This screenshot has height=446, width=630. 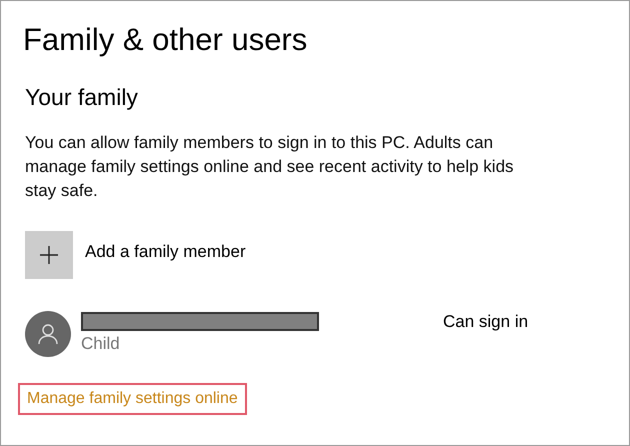 What do you see at coordinates (165, 40) in the screenshot?
I see `page-title: Family & other users` at bounding box center [165, 40].